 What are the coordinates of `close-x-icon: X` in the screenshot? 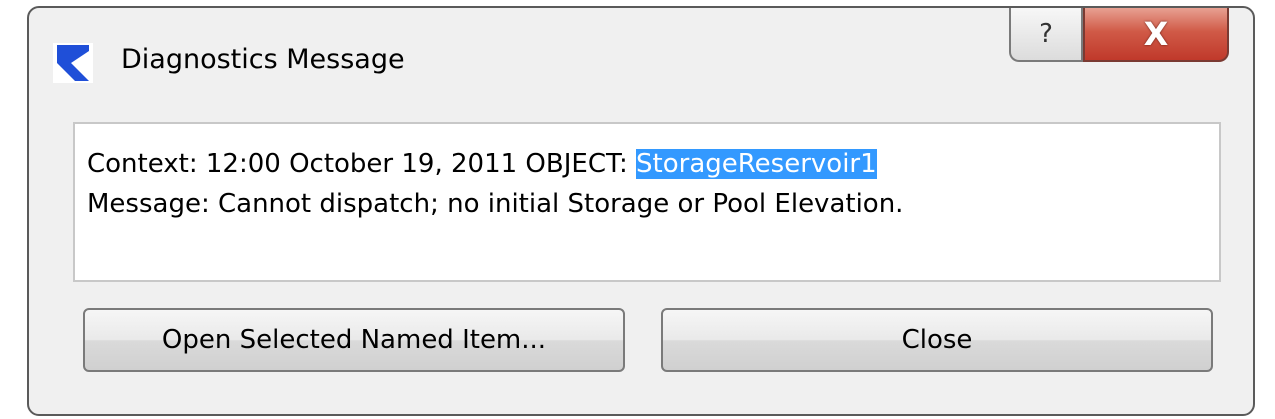 It's located at (1156, 34).